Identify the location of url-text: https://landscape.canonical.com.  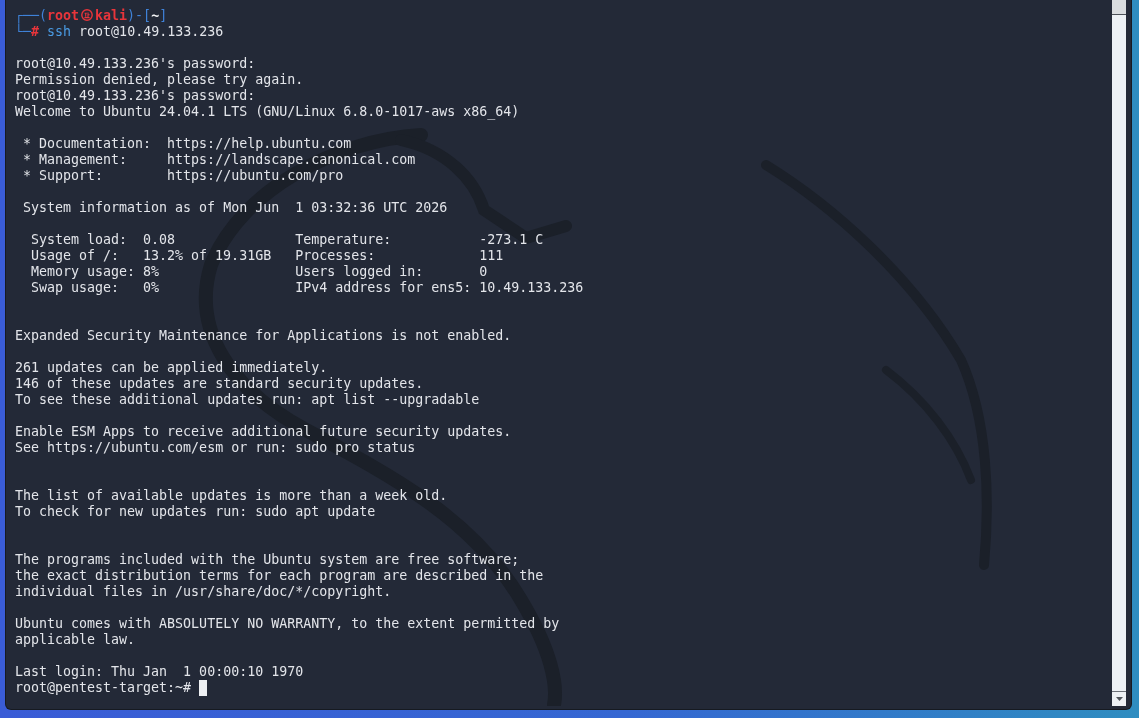
(291, 160).